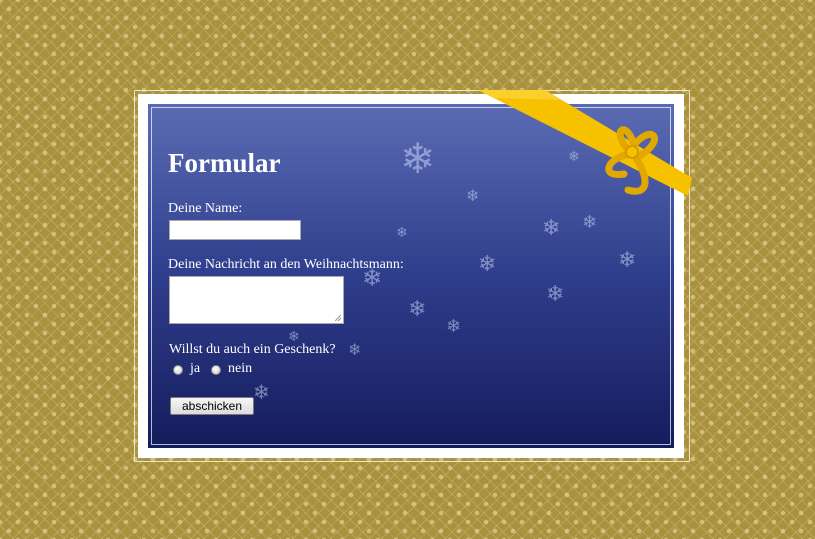  I want to click on radio-nein, so click(216, 370).